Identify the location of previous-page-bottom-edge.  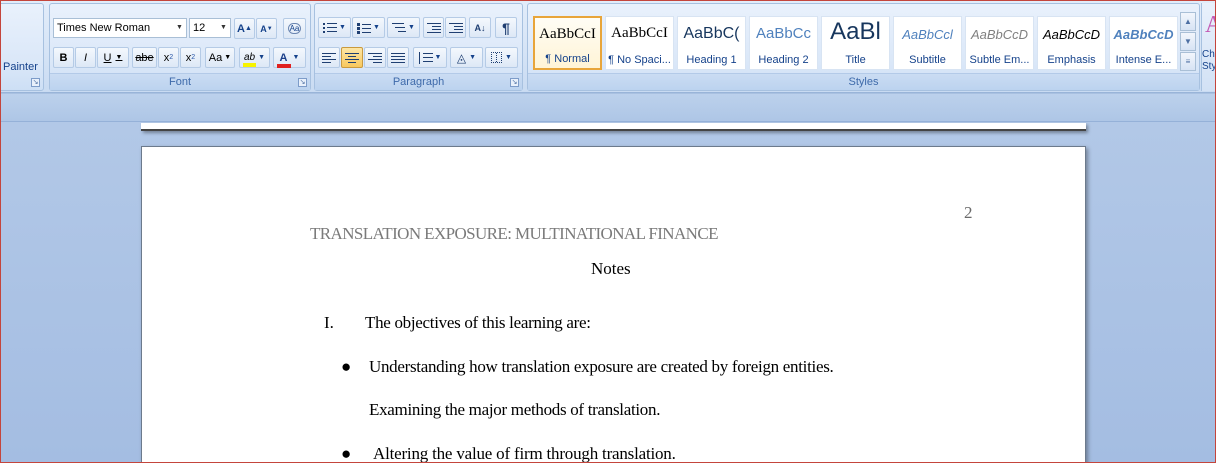
(613, 127).